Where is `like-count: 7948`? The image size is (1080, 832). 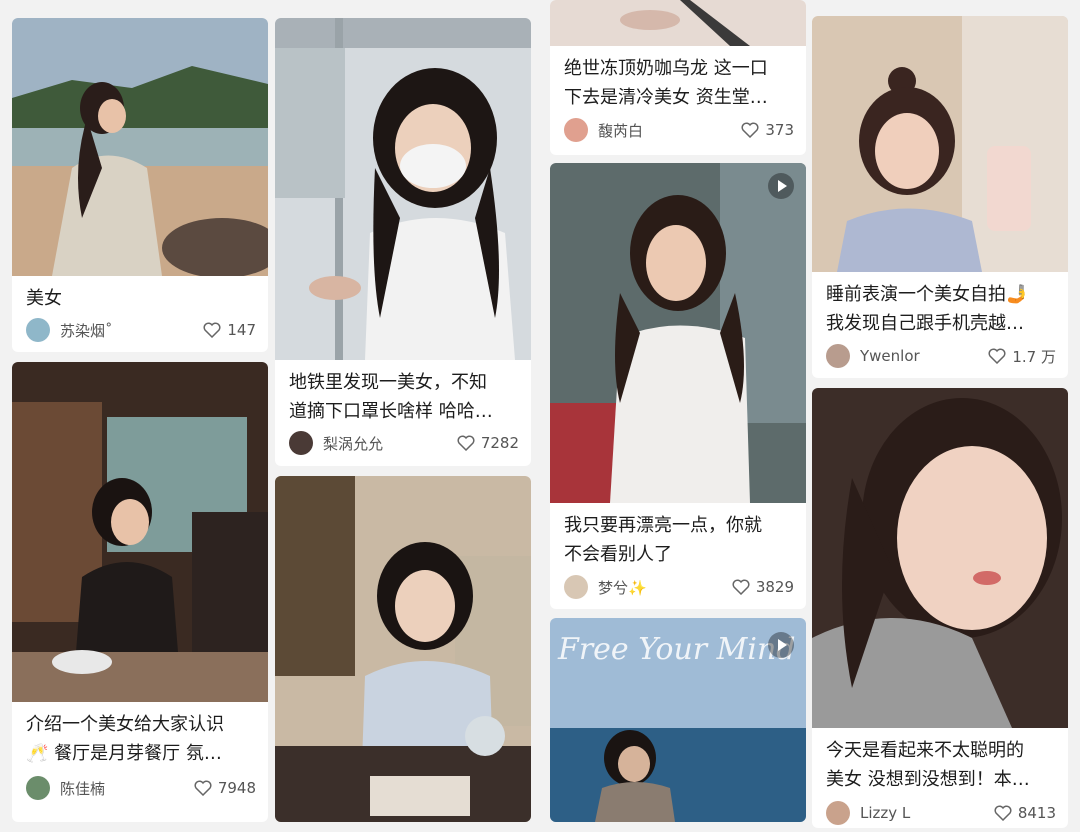 like-count: 7948 is located at coordinates (225, 788).